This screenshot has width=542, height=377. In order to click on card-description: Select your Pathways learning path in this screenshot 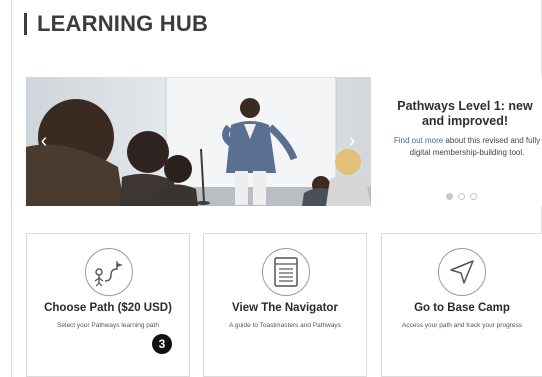, I will do `click(108, 325)`.